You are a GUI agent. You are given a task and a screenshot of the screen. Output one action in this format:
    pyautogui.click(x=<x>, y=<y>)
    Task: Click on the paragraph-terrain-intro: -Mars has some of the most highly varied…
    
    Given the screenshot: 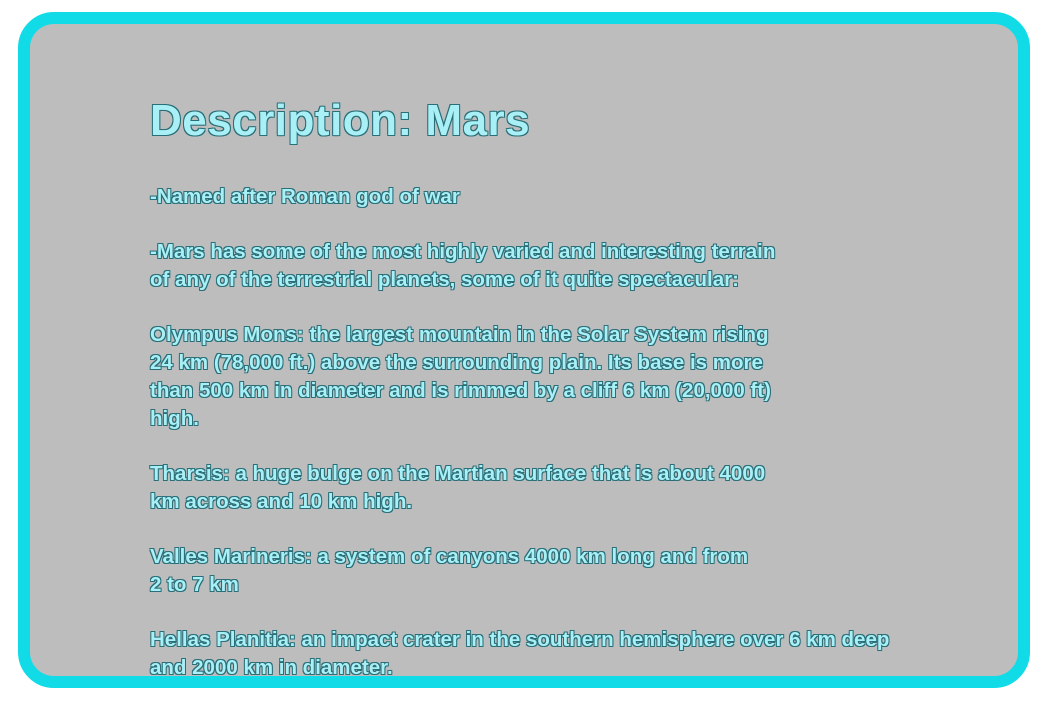 What is the action you would take?
    pyautogui.click(x=463, y=265)
    